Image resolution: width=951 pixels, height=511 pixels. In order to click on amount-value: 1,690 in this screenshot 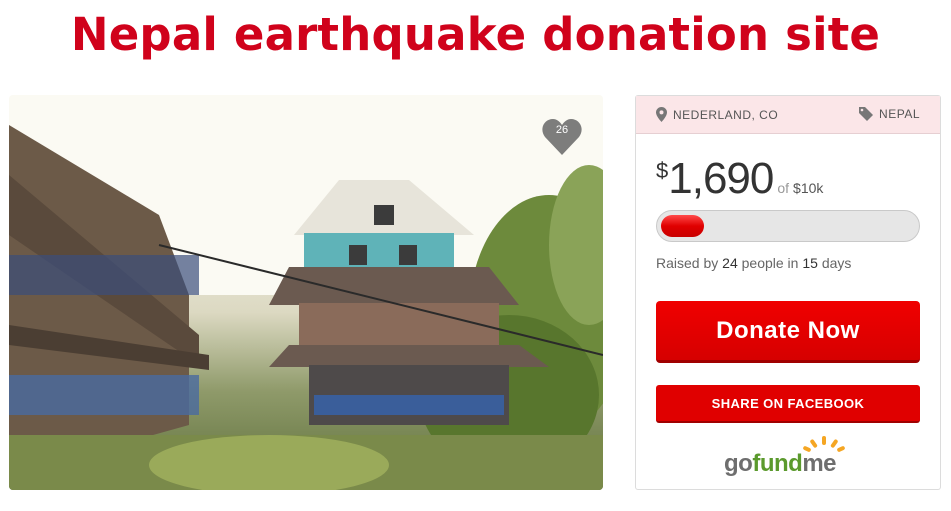, I will do `click(721, 178)`.